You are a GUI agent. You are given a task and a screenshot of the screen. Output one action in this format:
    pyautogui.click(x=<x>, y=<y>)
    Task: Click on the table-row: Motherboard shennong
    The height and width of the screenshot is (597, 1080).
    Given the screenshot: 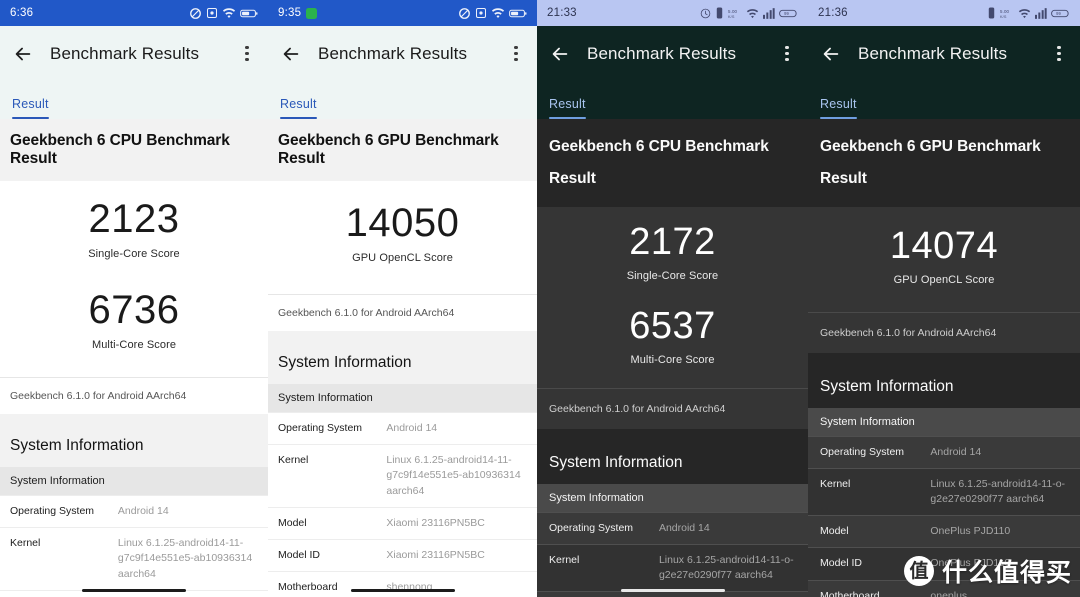 What is the action you would take?
    pyautogui.click(x=402, y=584)
    